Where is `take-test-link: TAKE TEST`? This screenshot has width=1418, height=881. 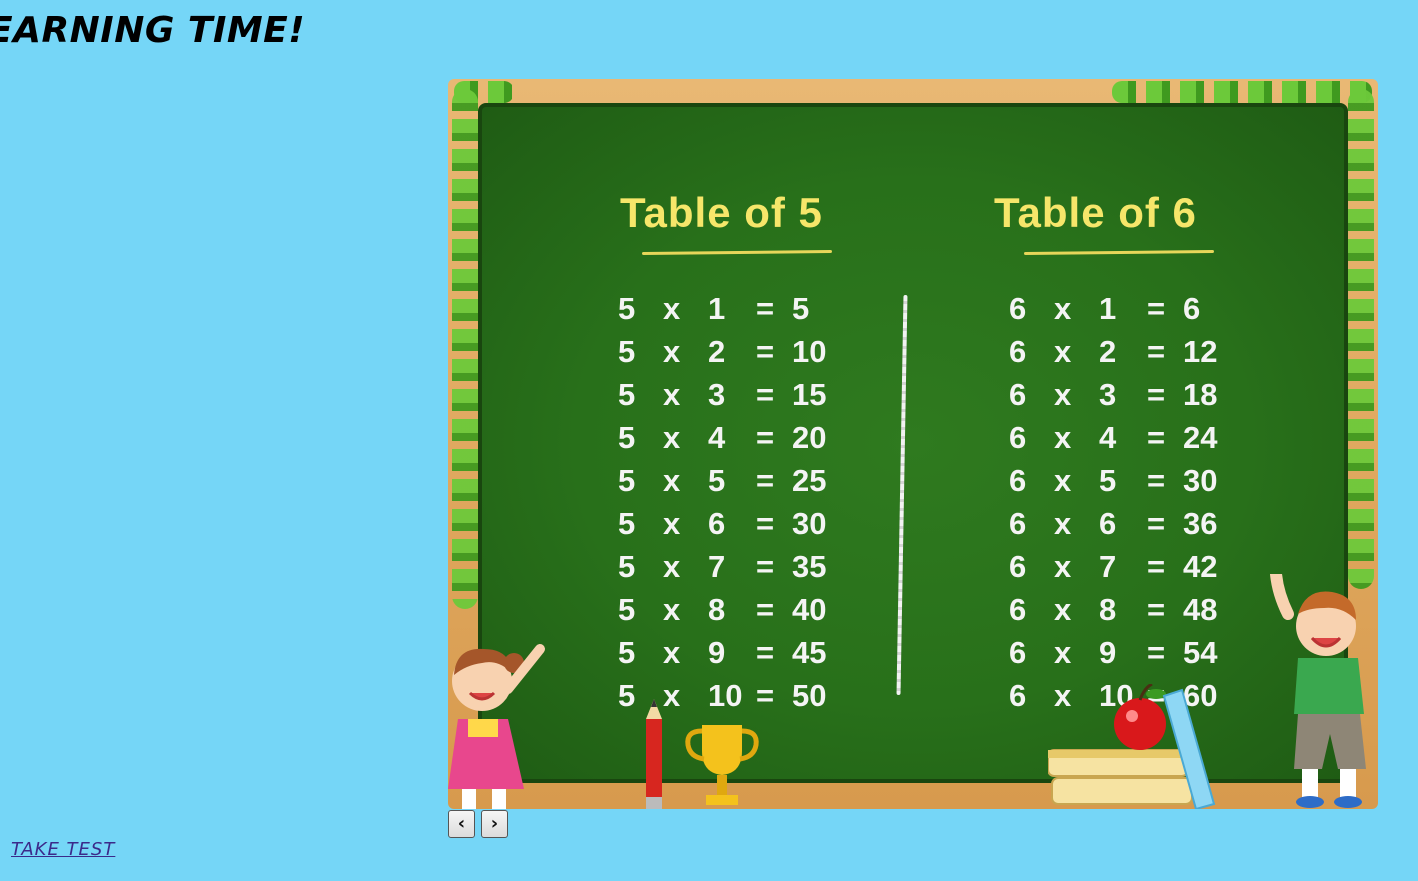
take-test-link: TAKE TEST is located at coordinates (63, 849).